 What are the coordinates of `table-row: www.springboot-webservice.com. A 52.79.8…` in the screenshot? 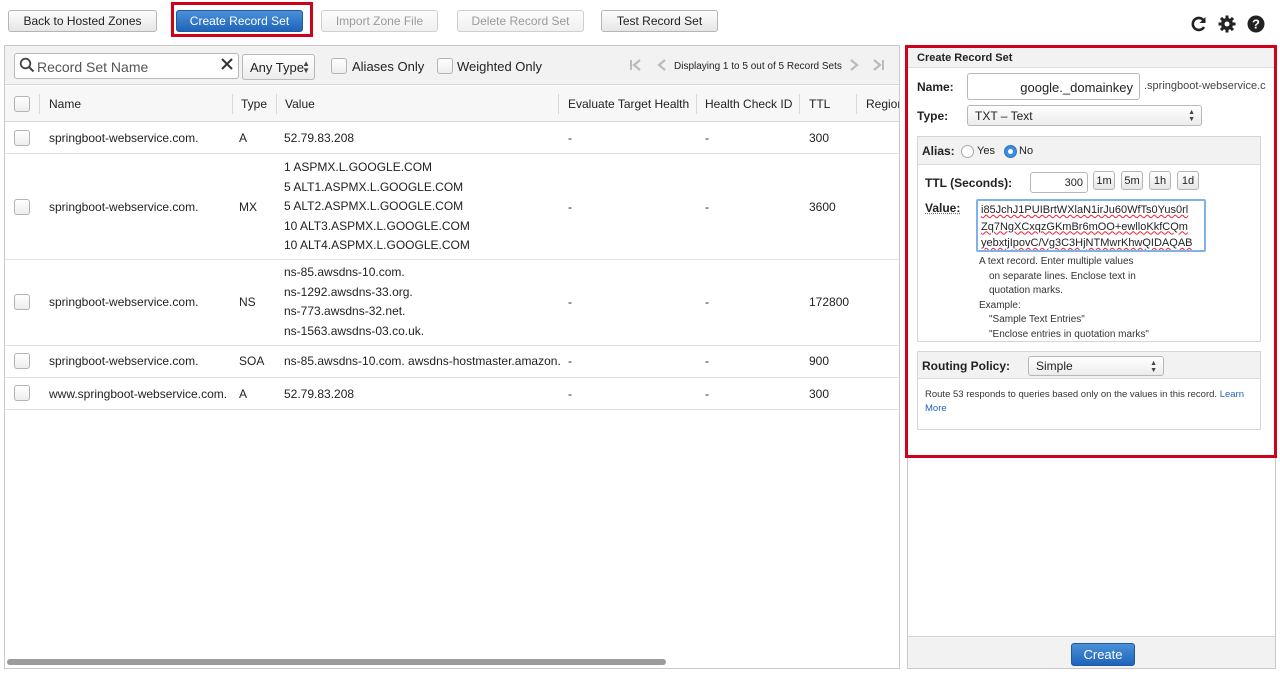 It's located at (452, 394).